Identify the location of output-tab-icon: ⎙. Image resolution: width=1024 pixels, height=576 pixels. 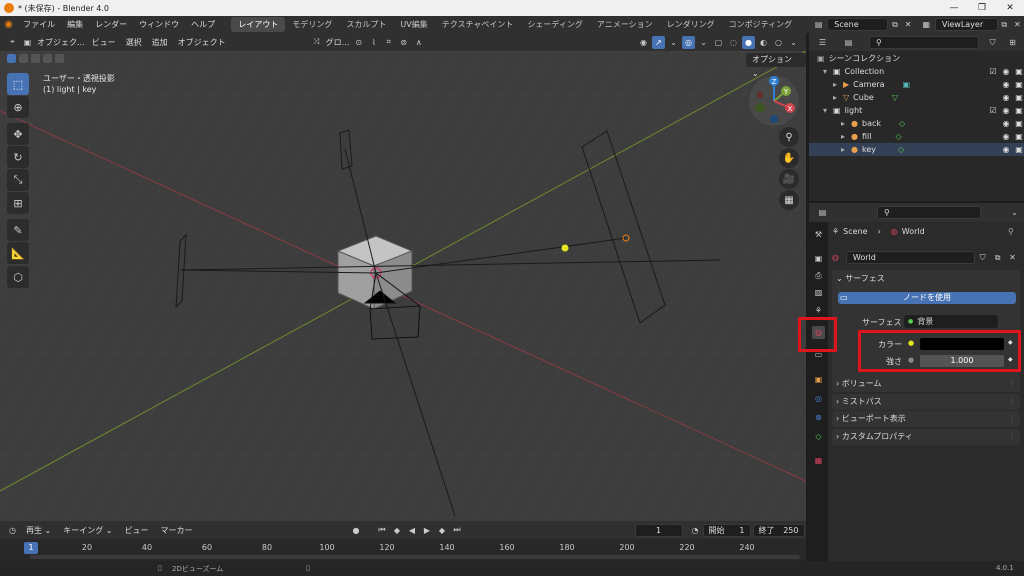
(818, 275).